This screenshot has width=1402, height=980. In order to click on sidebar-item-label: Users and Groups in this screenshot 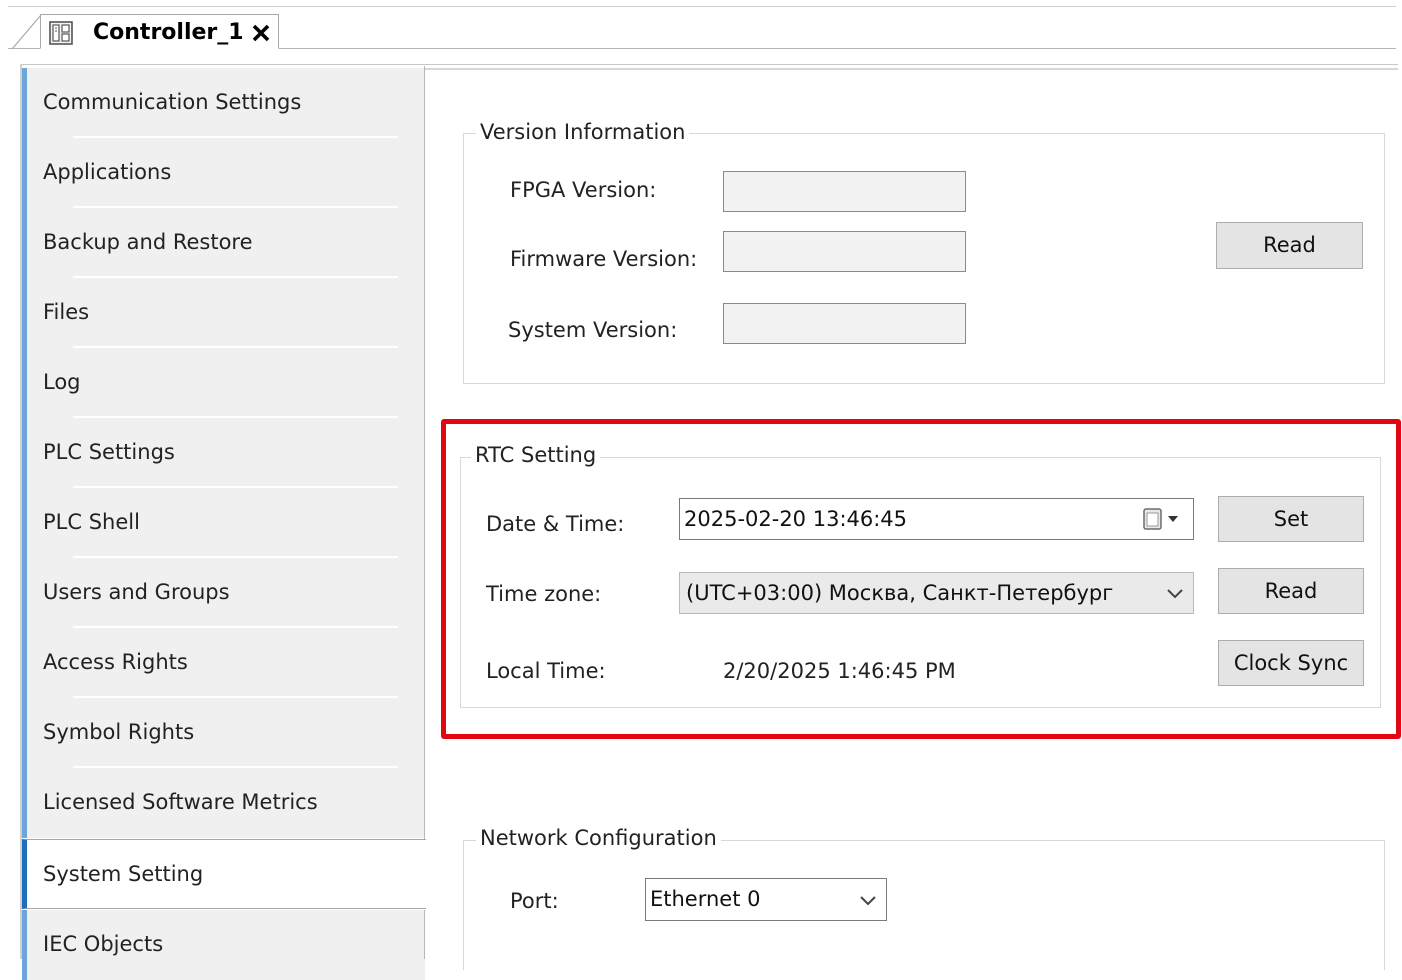, I will do `click(136, 592)`.